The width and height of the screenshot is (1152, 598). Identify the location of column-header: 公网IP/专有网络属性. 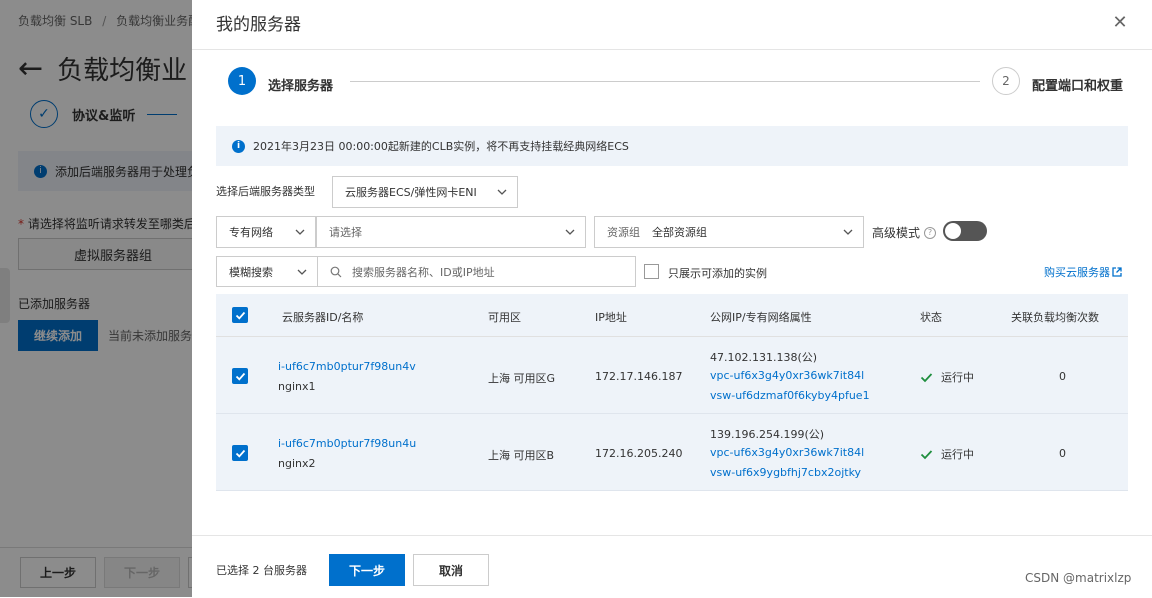
(761, 317).